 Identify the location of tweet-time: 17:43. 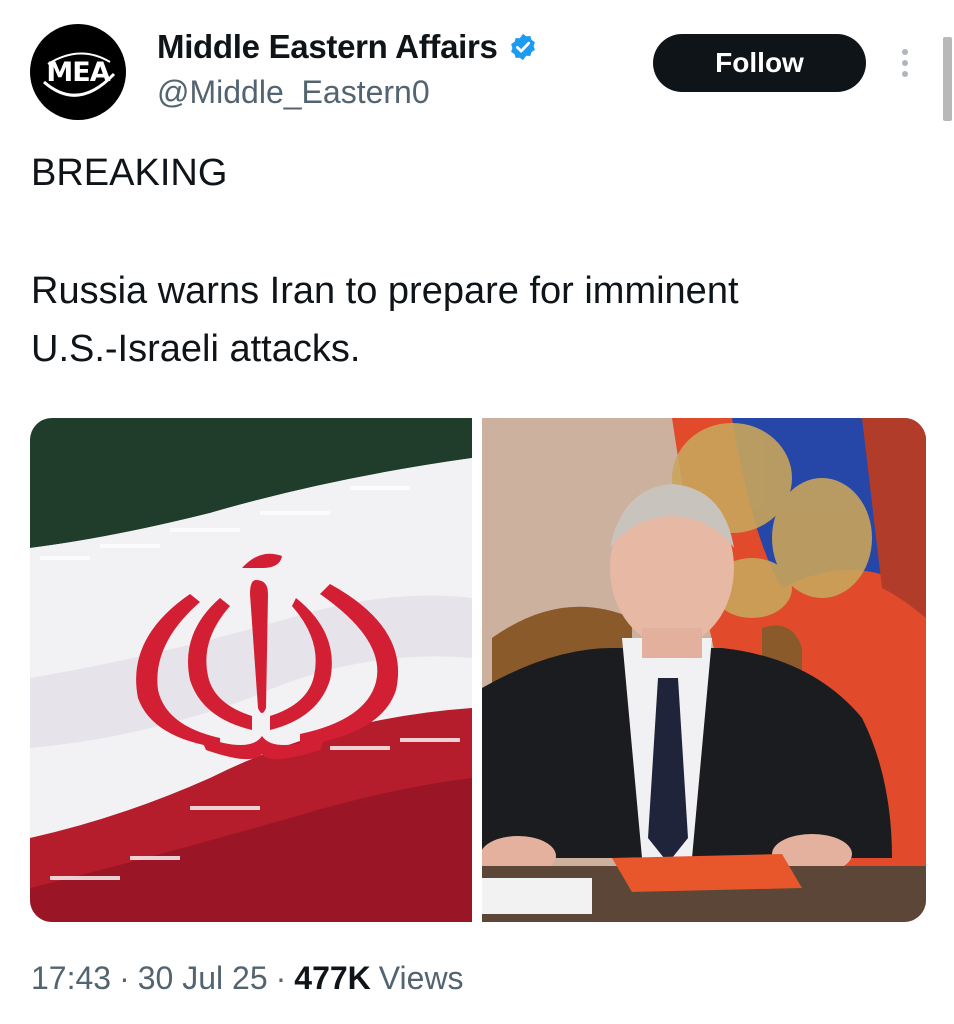
(71, 978).